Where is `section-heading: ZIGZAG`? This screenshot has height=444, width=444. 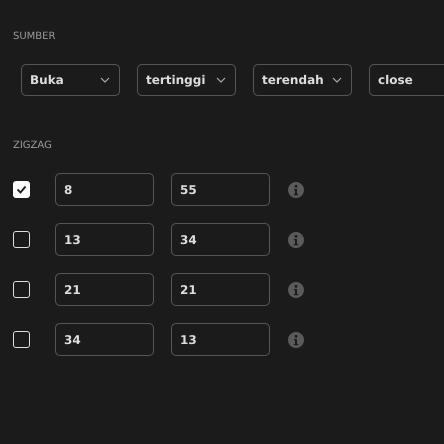 section-heading: ZIGZAG is located at coordinates (32, 145).